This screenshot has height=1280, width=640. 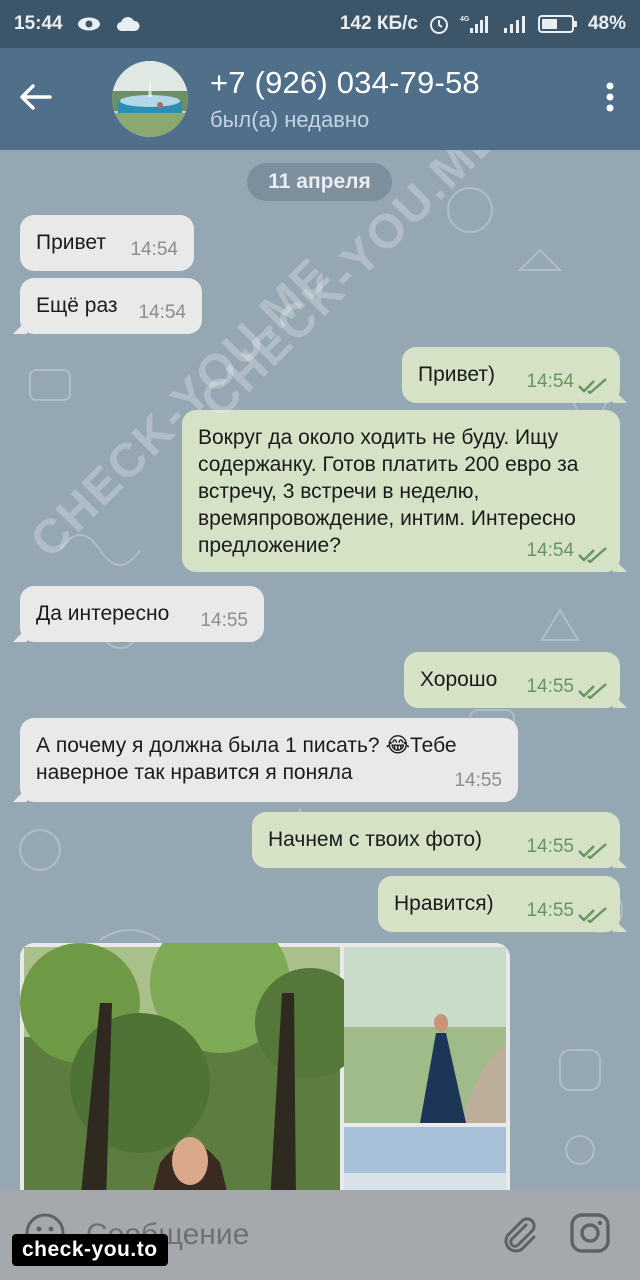 I want to click on status-time: 15:44, so click(x=38, y=23).